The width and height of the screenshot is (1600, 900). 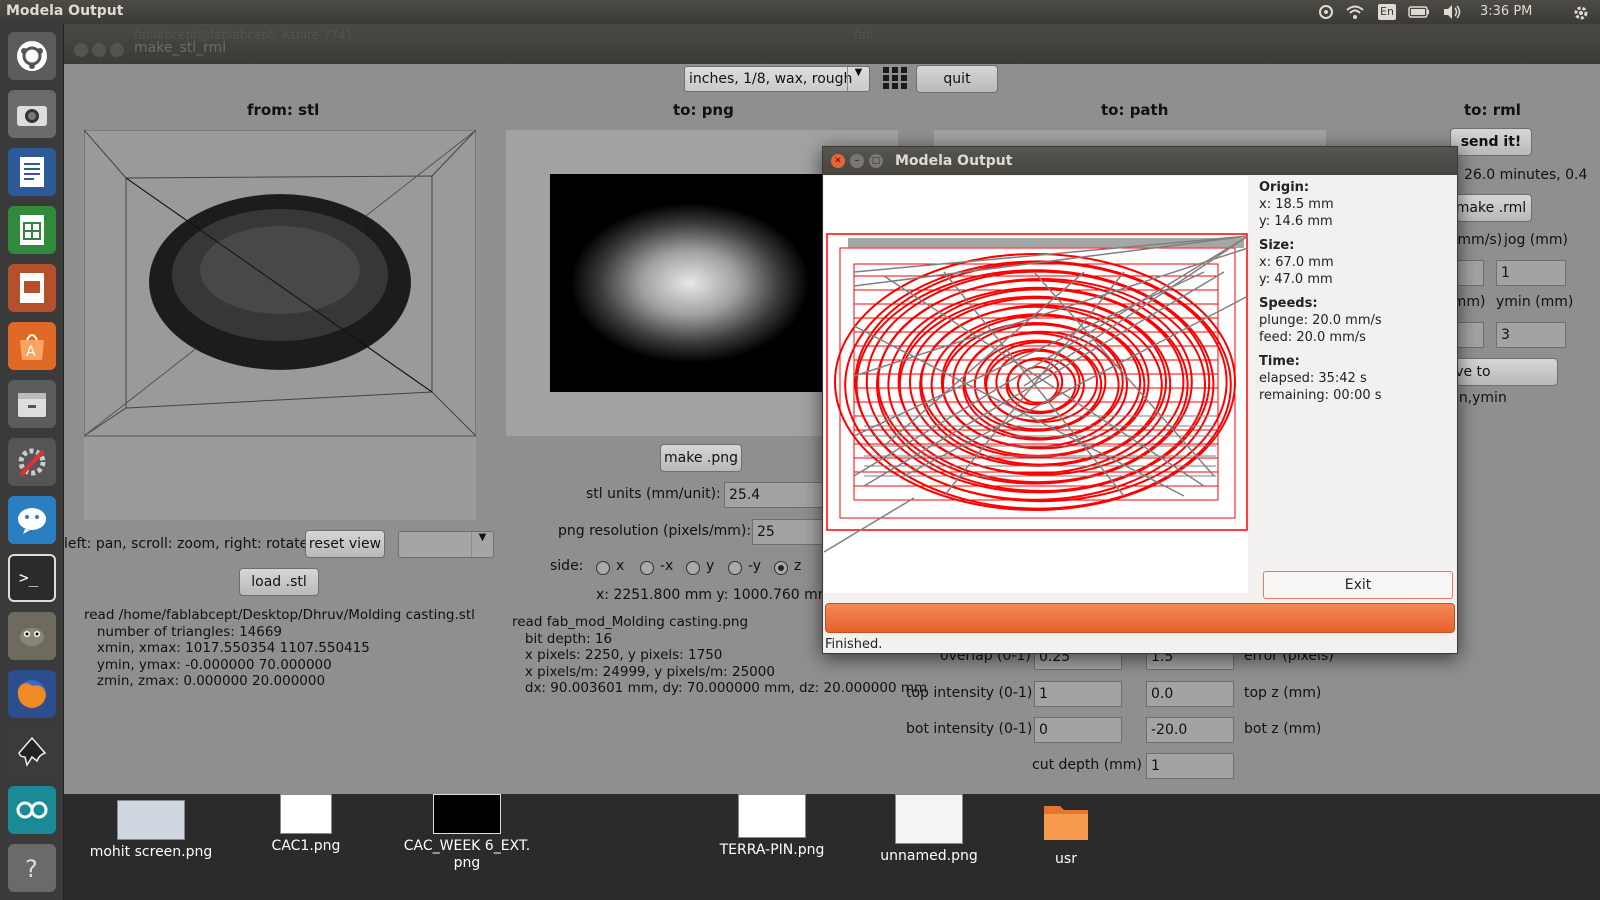 I want to click on close-icon, so click(x=81, y=50).